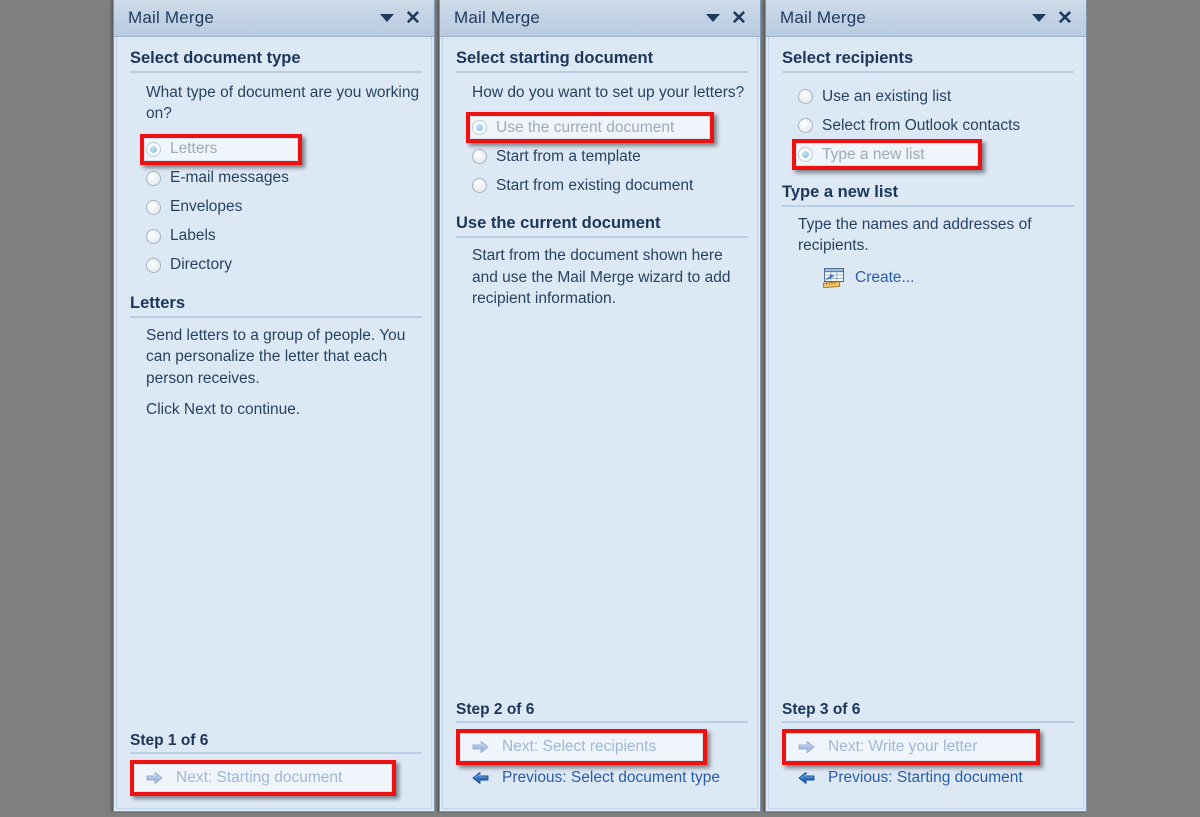  I want to click on nav-link-next: Next: Write your letter, so click(928, 747).